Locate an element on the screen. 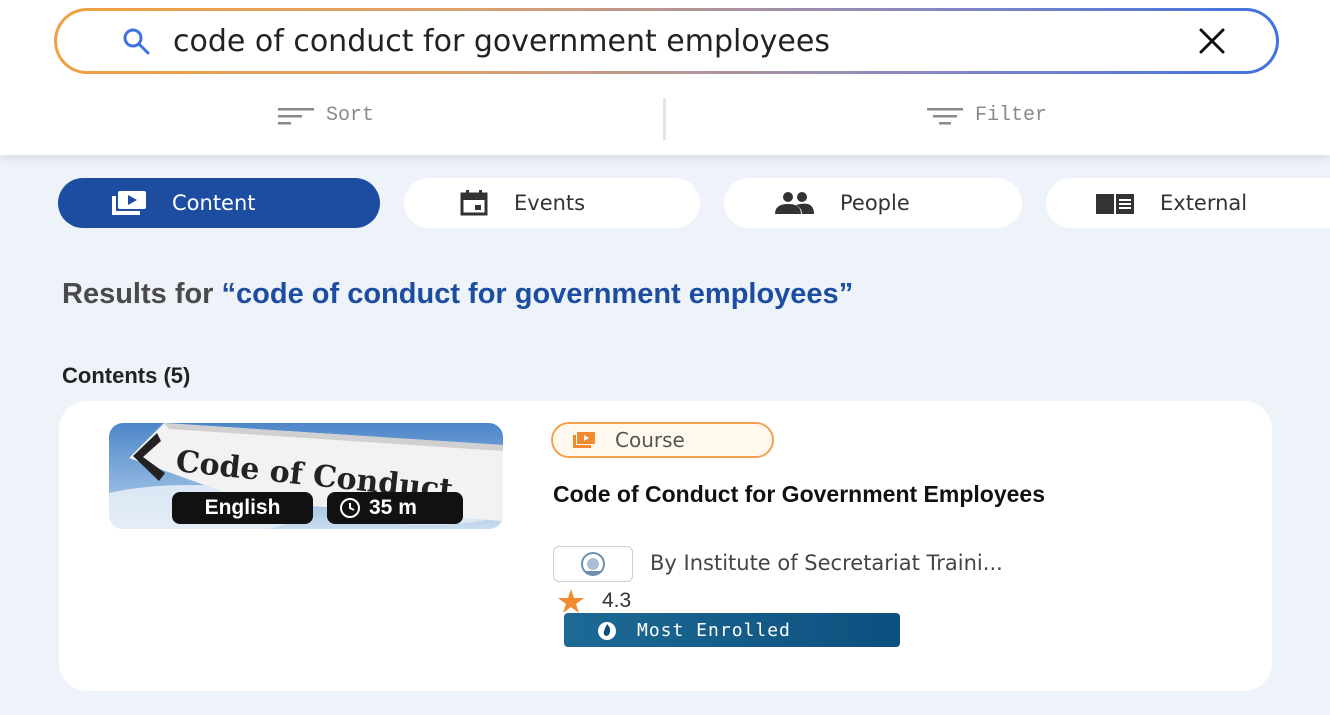 Image resolution: width=1330 pixels, height=715 pixels. rating: 4.3 is located at coordinates (594, 601).